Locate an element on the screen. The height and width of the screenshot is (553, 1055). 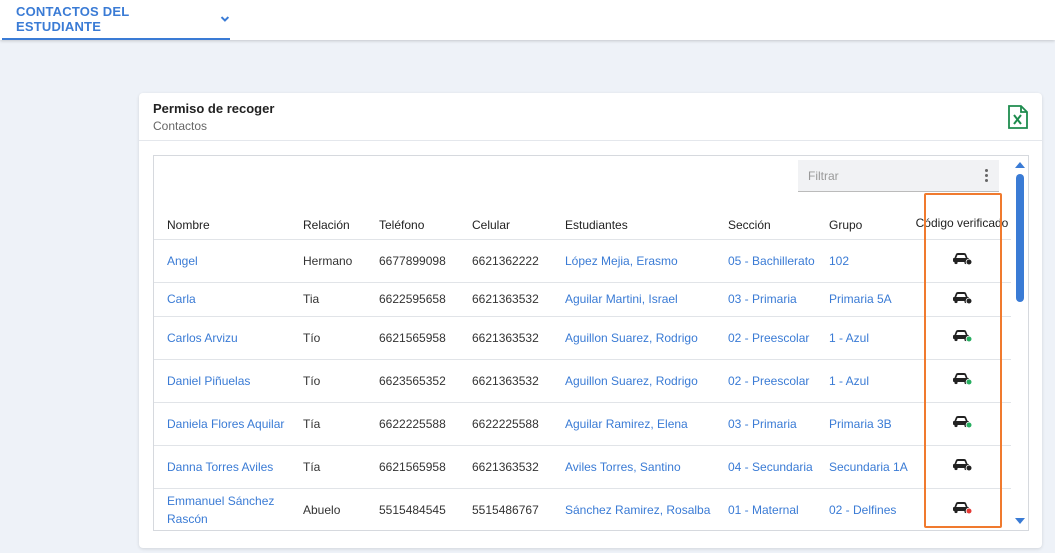
cell-estudiantes: López Mejia, Erasmo is located at coordinates (633, 261).